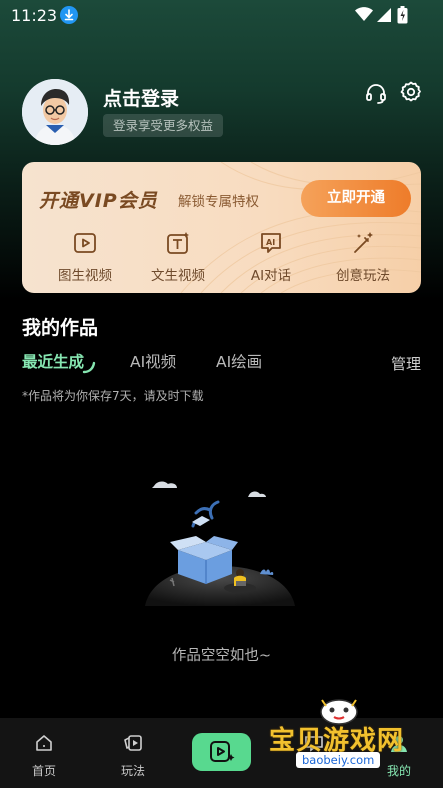 The width and height of the screenshot is (443, 788). What do you see at coordinates (363, 257) in the screenshot?
I see `feature-creative-play: 创意玩法` at bounding box center [363, 257].